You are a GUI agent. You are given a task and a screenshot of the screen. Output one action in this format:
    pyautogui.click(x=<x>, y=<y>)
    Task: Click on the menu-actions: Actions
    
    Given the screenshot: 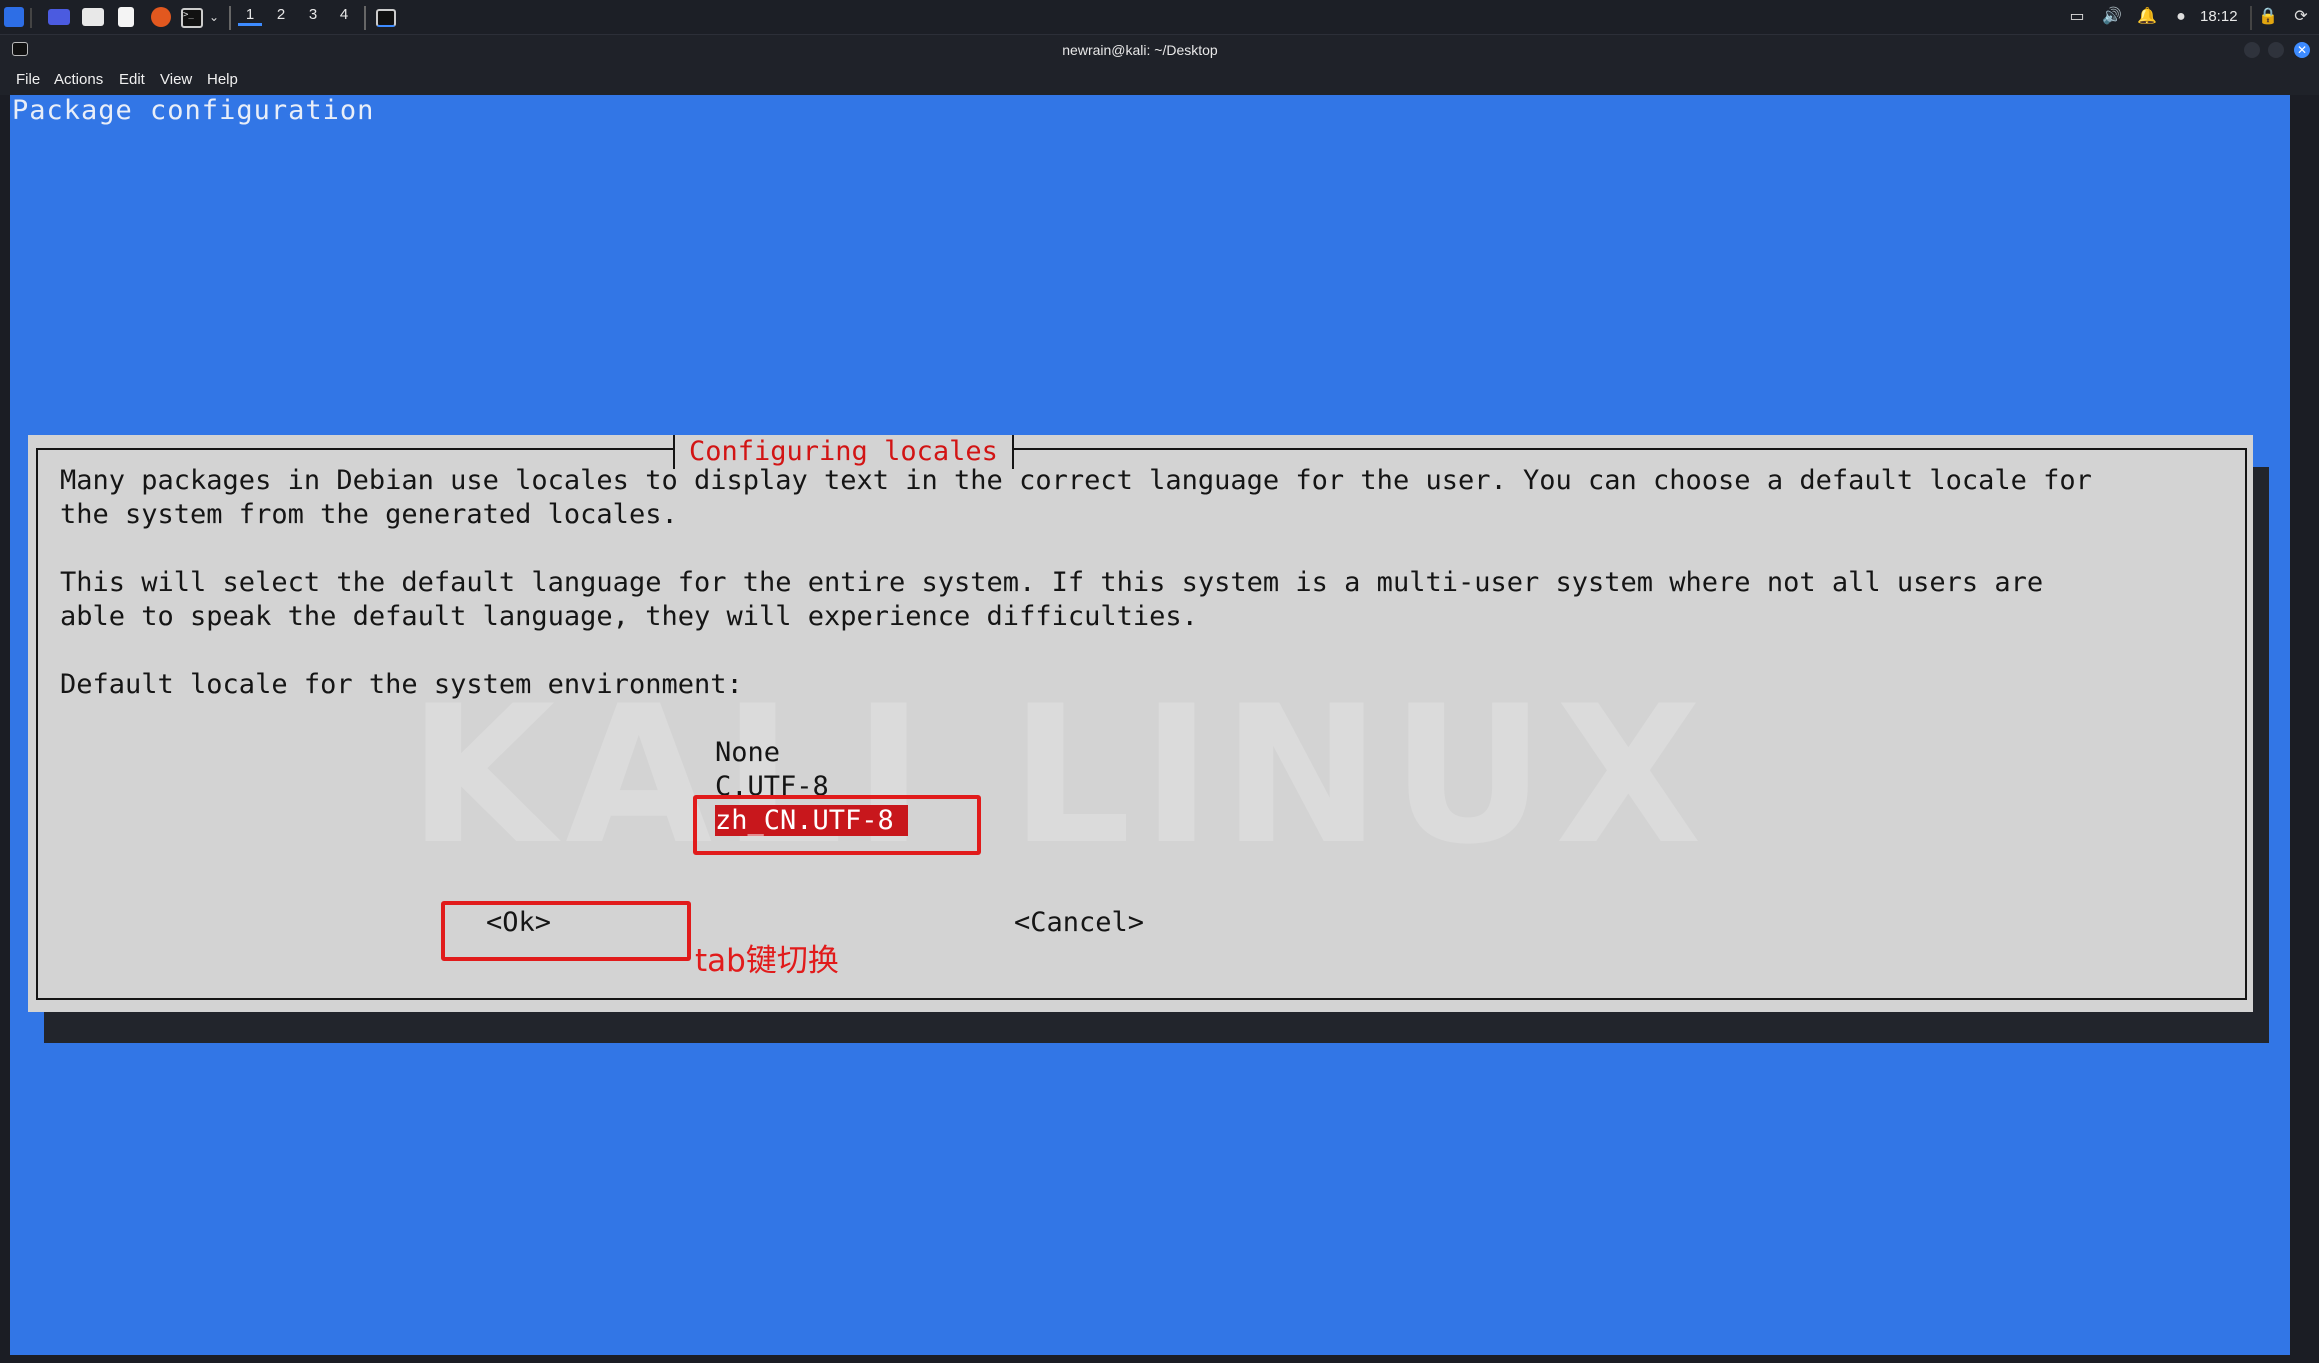 What is the action you would take?
    pyautogui.click(x=78, y=79)
    